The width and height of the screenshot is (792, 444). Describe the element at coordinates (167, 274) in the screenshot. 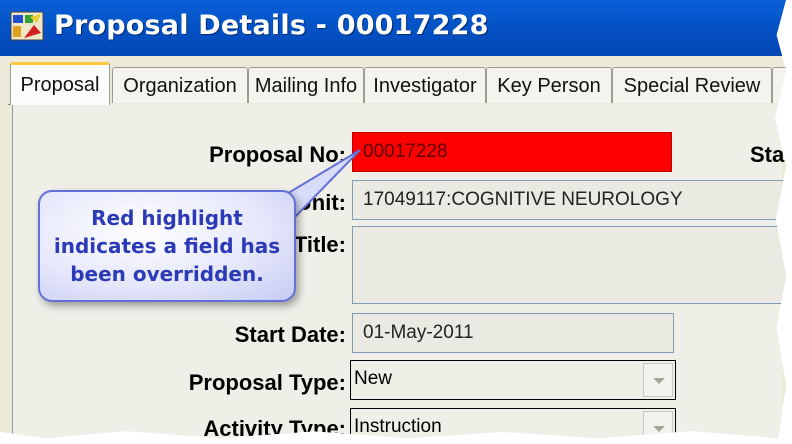

I see `callout-line-3: been overridden.` at that location.